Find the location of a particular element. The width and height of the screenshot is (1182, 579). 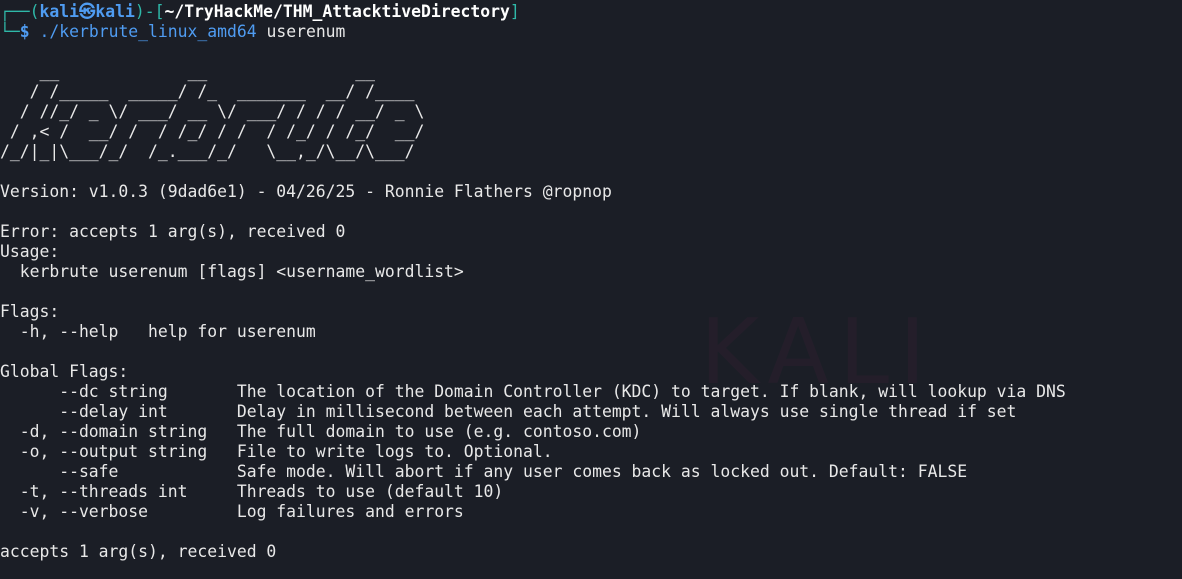

banner-line: / /_____ _____/ /_ _______ __/ /____ is located at coordinates (212, 91).